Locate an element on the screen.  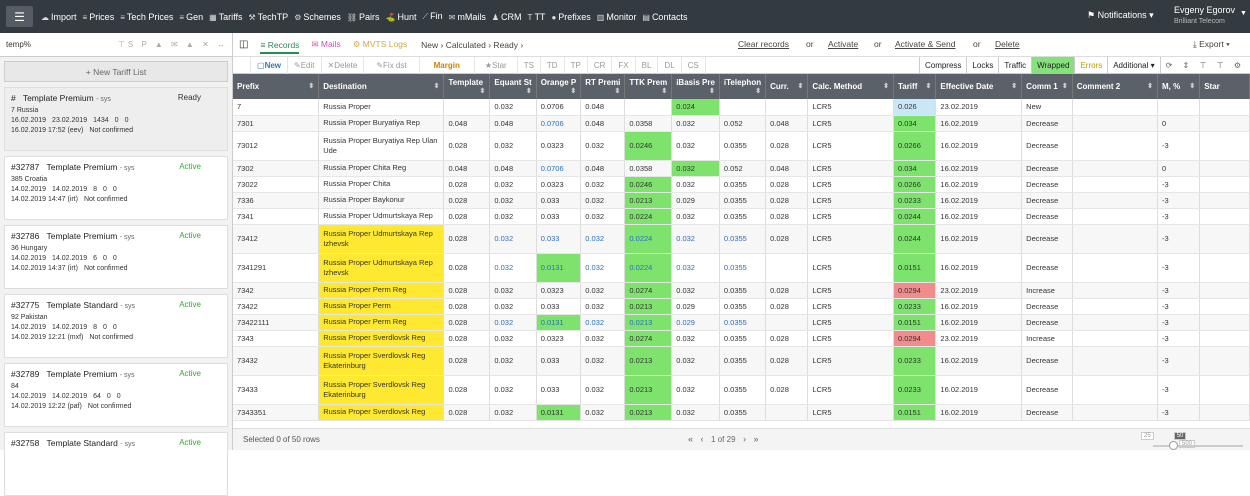
toggle-traffic: Traffic is located at coordinates (1014, 65).